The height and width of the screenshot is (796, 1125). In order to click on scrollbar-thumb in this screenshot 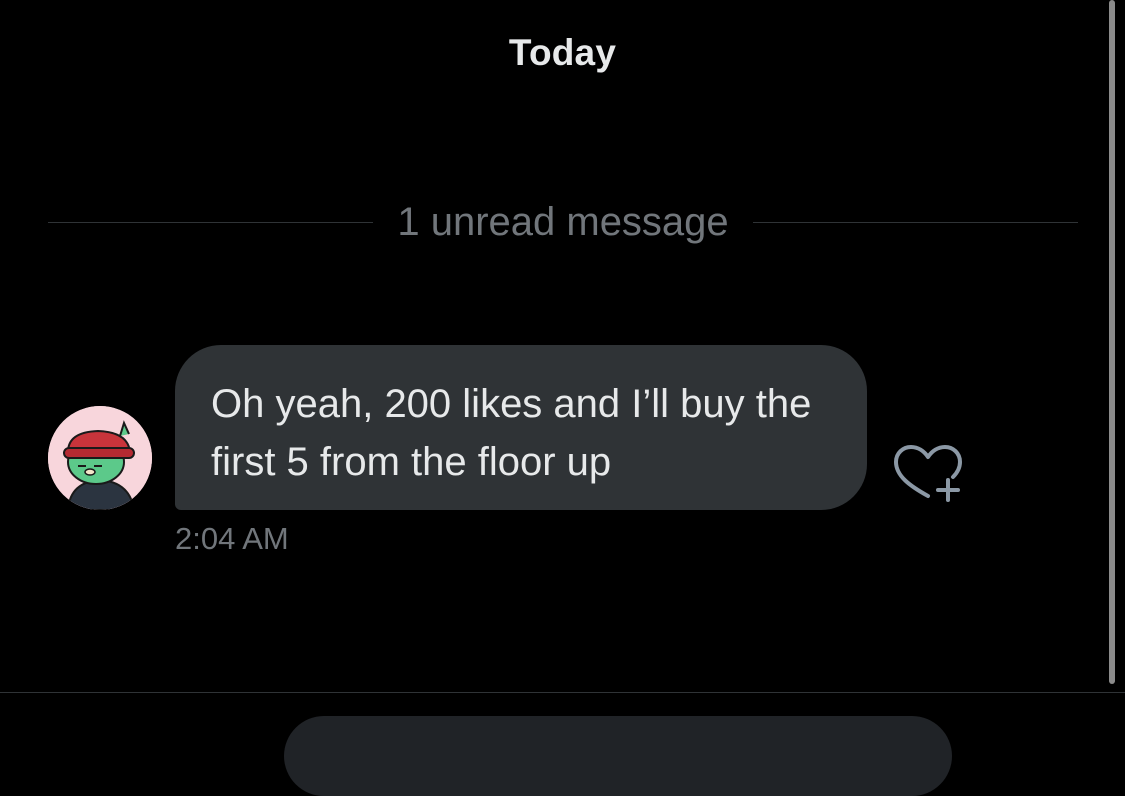, I will do `click(1112, 342)`.